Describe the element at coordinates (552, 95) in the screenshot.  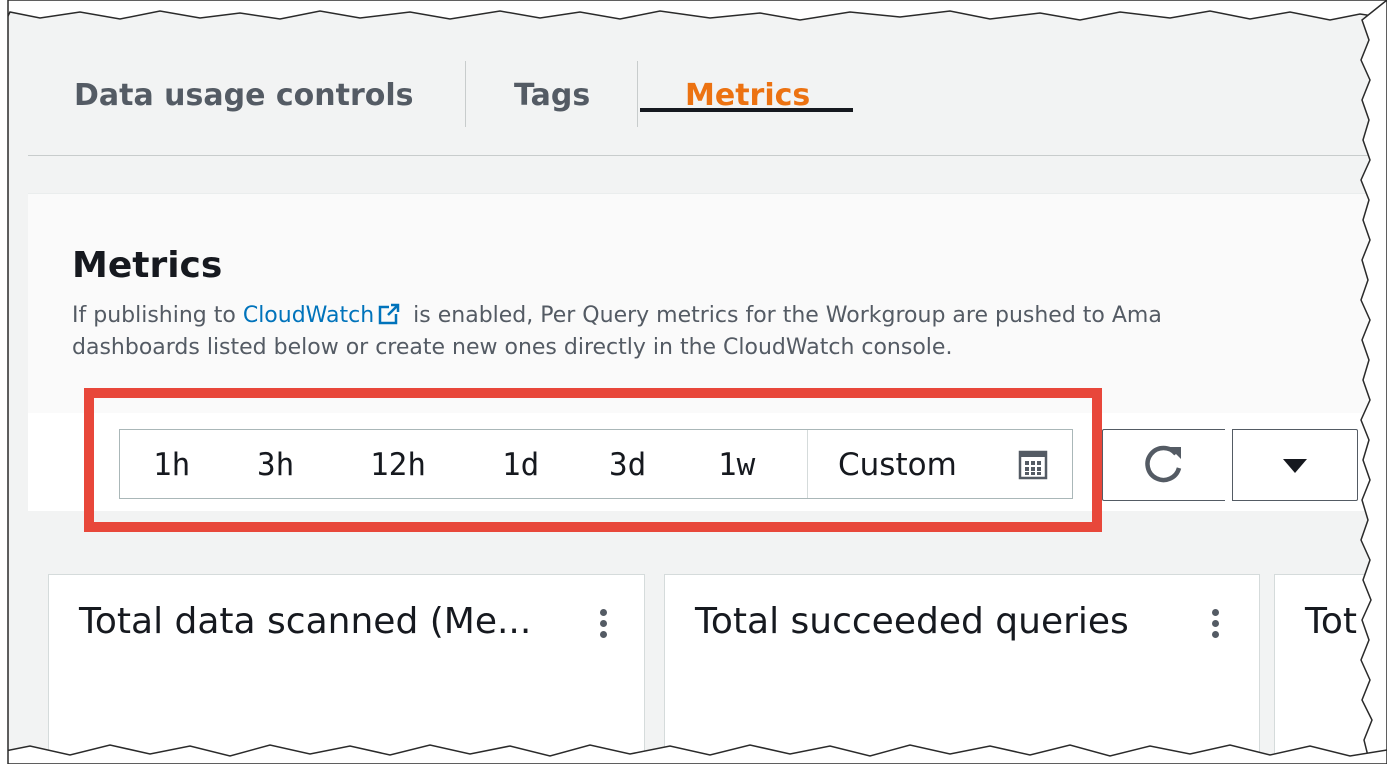
I see `tab-tags: Tags` at that location.